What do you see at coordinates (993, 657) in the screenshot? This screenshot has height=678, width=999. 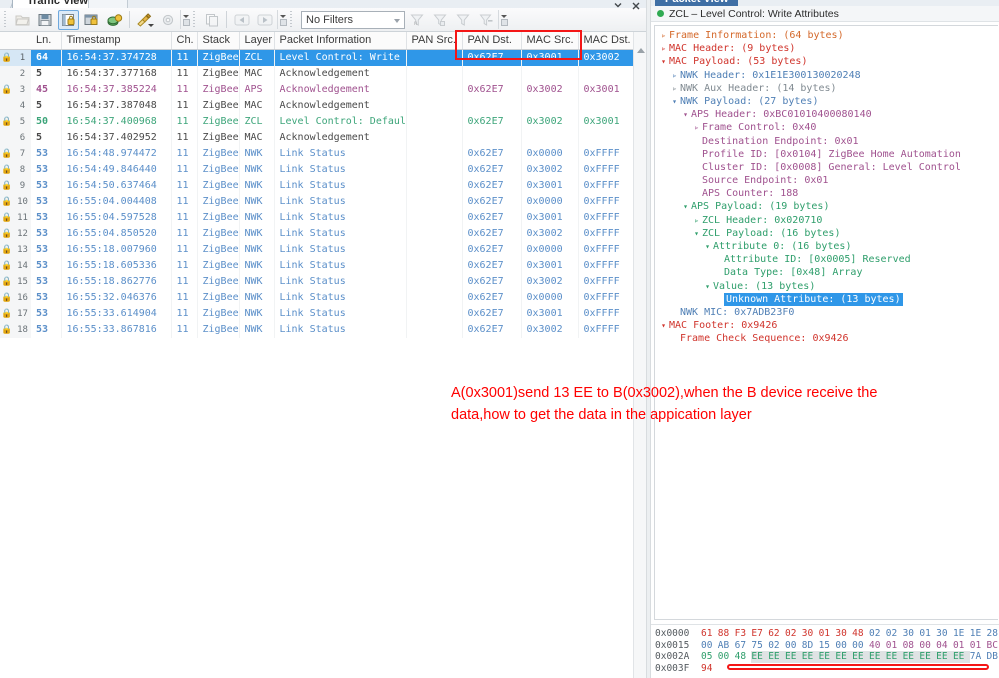 I see `hex-byte: DB` at bounding box center [993, 657].